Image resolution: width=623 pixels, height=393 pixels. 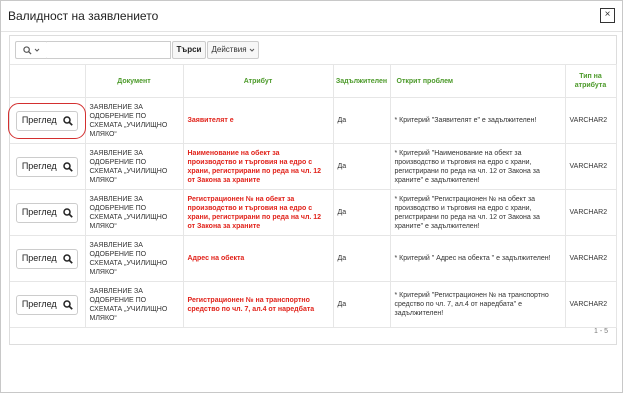 I want to click on column-header-problem: Открит проблем, so click(x=478, y=81).